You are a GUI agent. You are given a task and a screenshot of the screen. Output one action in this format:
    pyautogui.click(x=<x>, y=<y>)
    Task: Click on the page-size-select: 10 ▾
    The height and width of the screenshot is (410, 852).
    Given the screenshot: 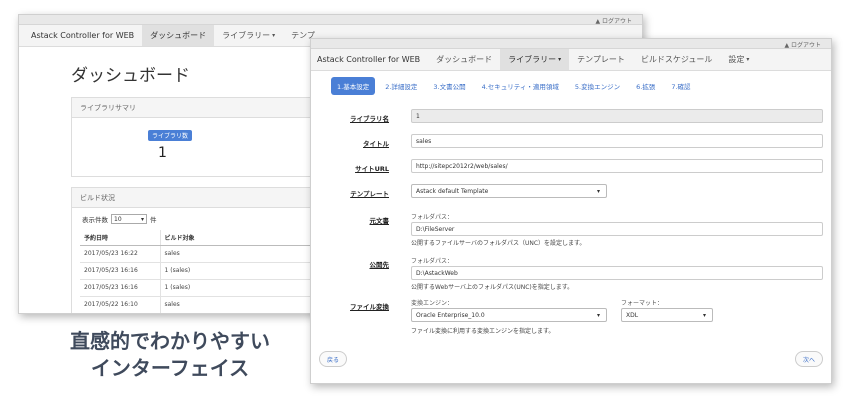 What is the action you would take?
    pyautogui.click(x=129, y=219)
    